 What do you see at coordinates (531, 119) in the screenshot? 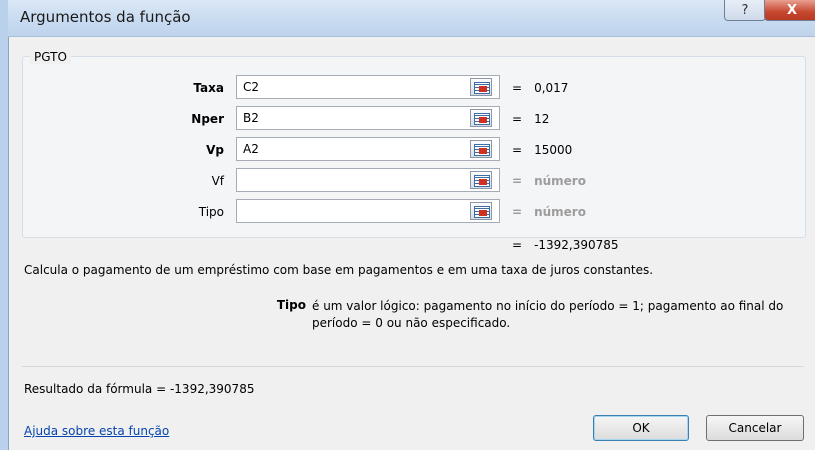
I see `arg-result-nper: = 12` at bounding box center [531, 119].